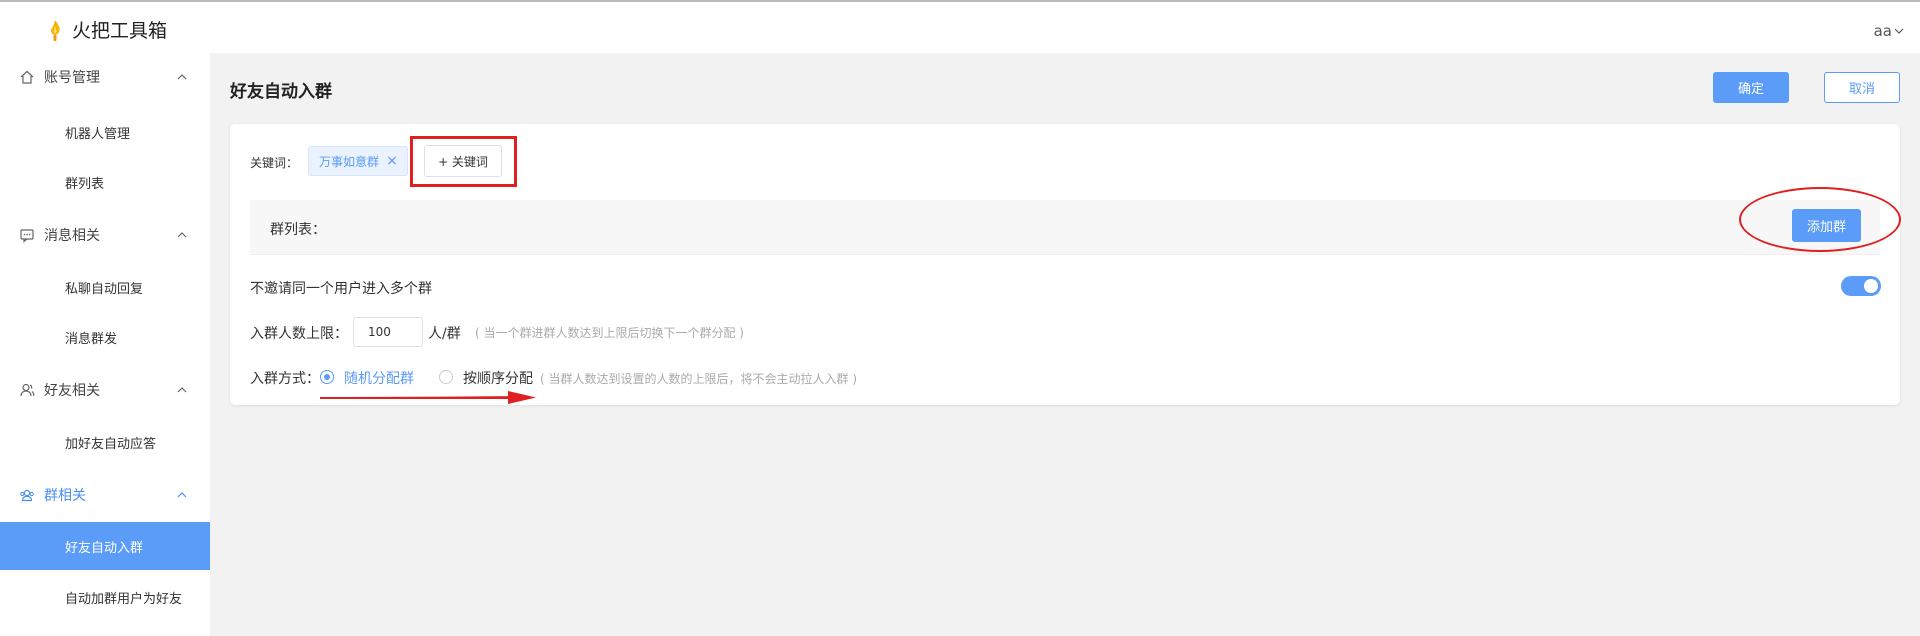 The width and height of the screenshot is (1920, 636). What do you see at coordinates (27, 390) in the screenshot?
I see `user-icon` at bounding box center [27, 390].